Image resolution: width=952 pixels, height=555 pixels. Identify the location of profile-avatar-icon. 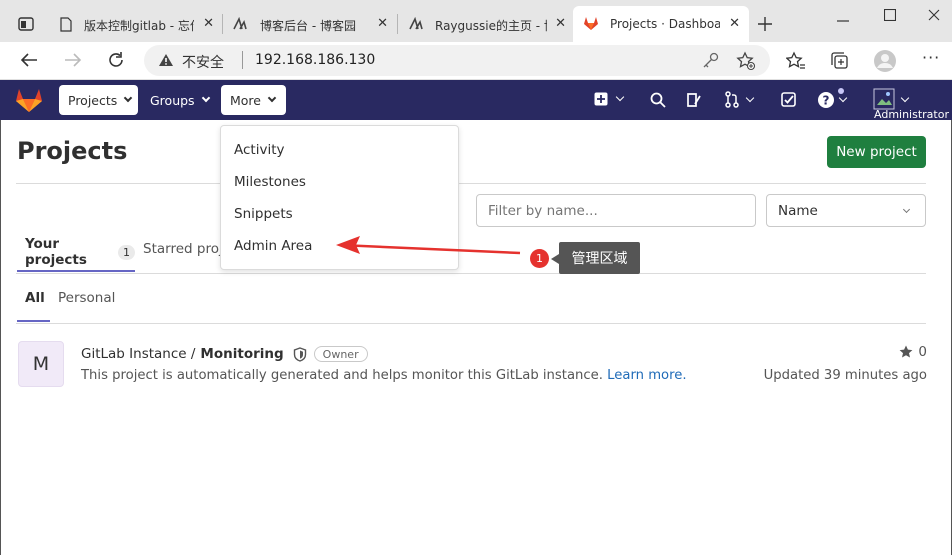
(885, 61).